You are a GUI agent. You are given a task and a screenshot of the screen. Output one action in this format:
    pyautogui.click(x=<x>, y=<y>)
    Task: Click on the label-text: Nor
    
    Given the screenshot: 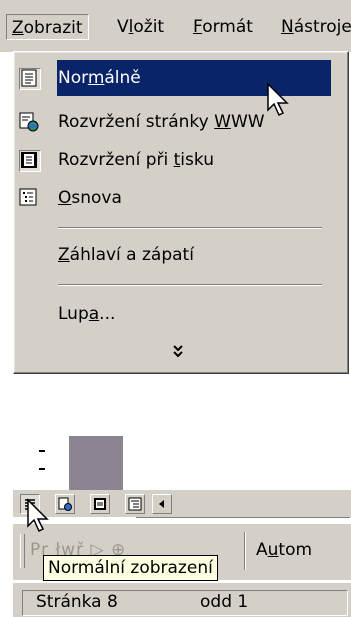 What is the action you would take?
    pyautogui.click(x=73, y=78)
    